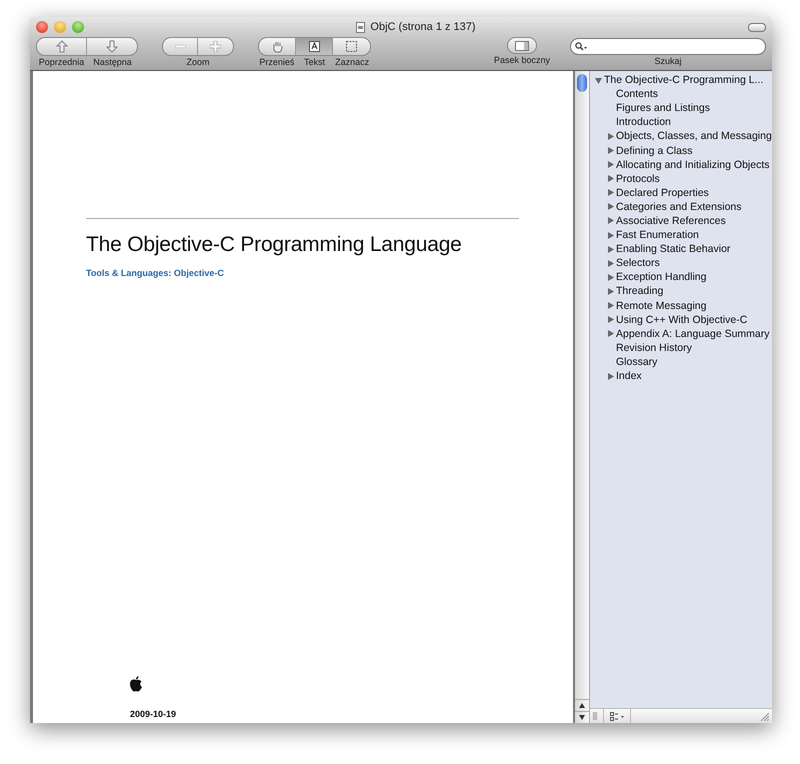 This screenshot has width=800, height=764. Describe the element at coordinates (215, 46) in the screenshot. I see `plus-icon` at that location.